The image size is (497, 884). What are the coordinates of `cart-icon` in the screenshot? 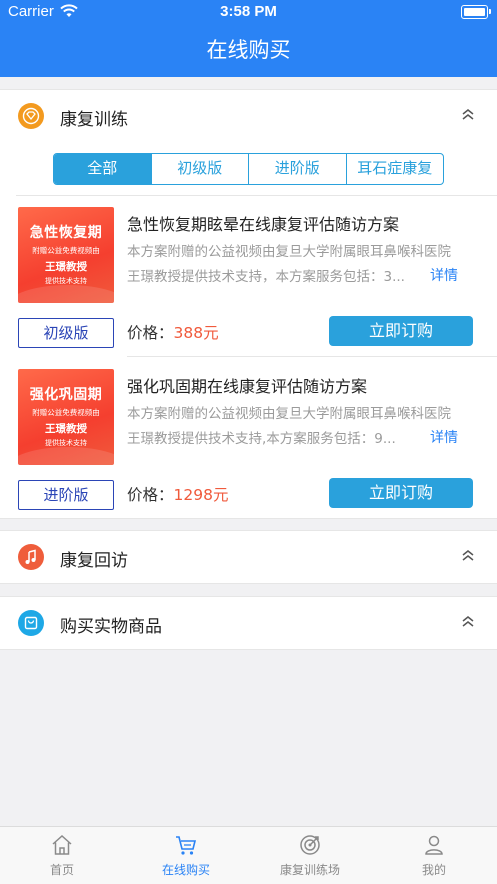 It's located at (186, 845).